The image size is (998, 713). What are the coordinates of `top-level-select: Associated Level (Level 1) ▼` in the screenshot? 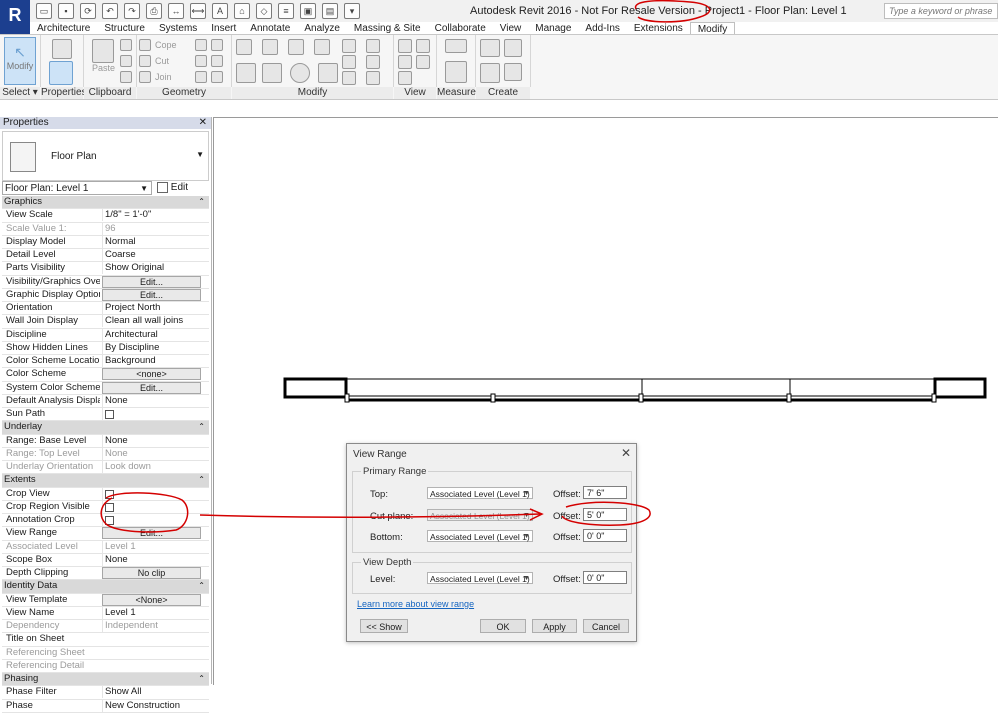 It's located at (480, 493).